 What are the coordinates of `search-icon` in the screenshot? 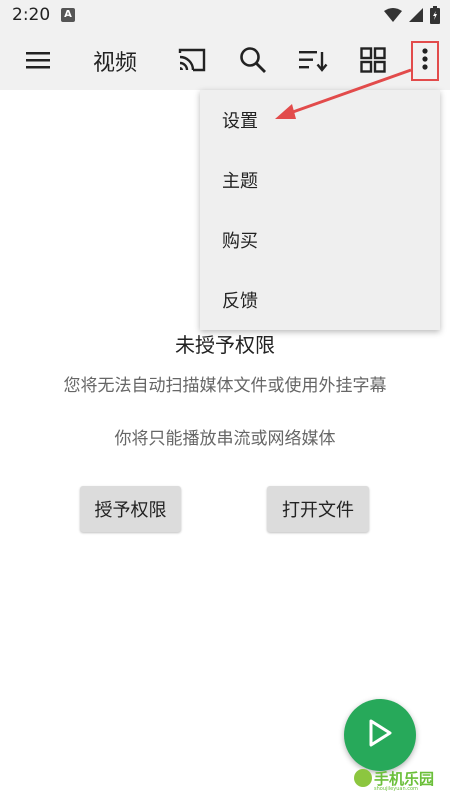 It's located at (253, 60).